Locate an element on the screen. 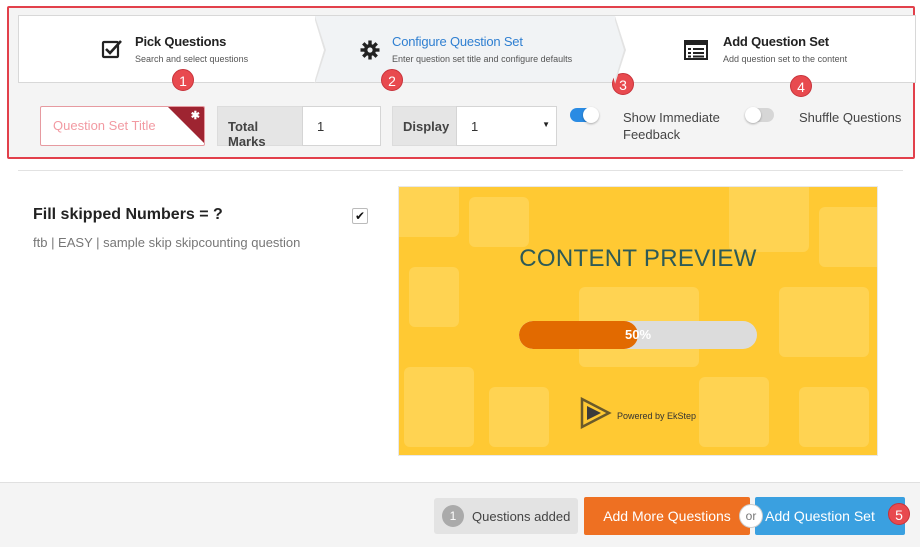 This screenshot has height=547, width=920. gear-icon is located at coordinates (373, 53).